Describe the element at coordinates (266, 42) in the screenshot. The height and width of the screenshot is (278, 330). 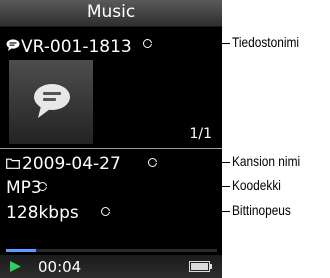
I see `callout-label-file-name: Tiedostonimi` at that location.